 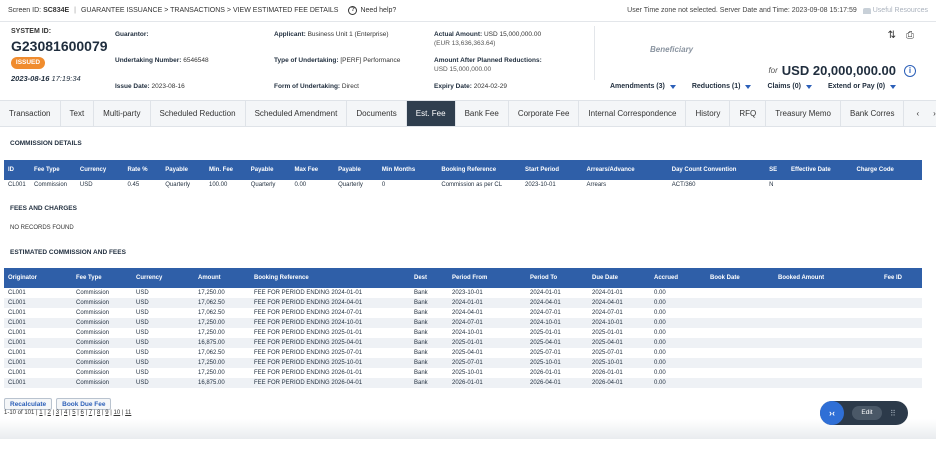 What do you see at coordinates (198, 113) in the screenshot?
I see `tab-scheduled-reduction: Scheduled Reduction` at bounding box center [198, 113].